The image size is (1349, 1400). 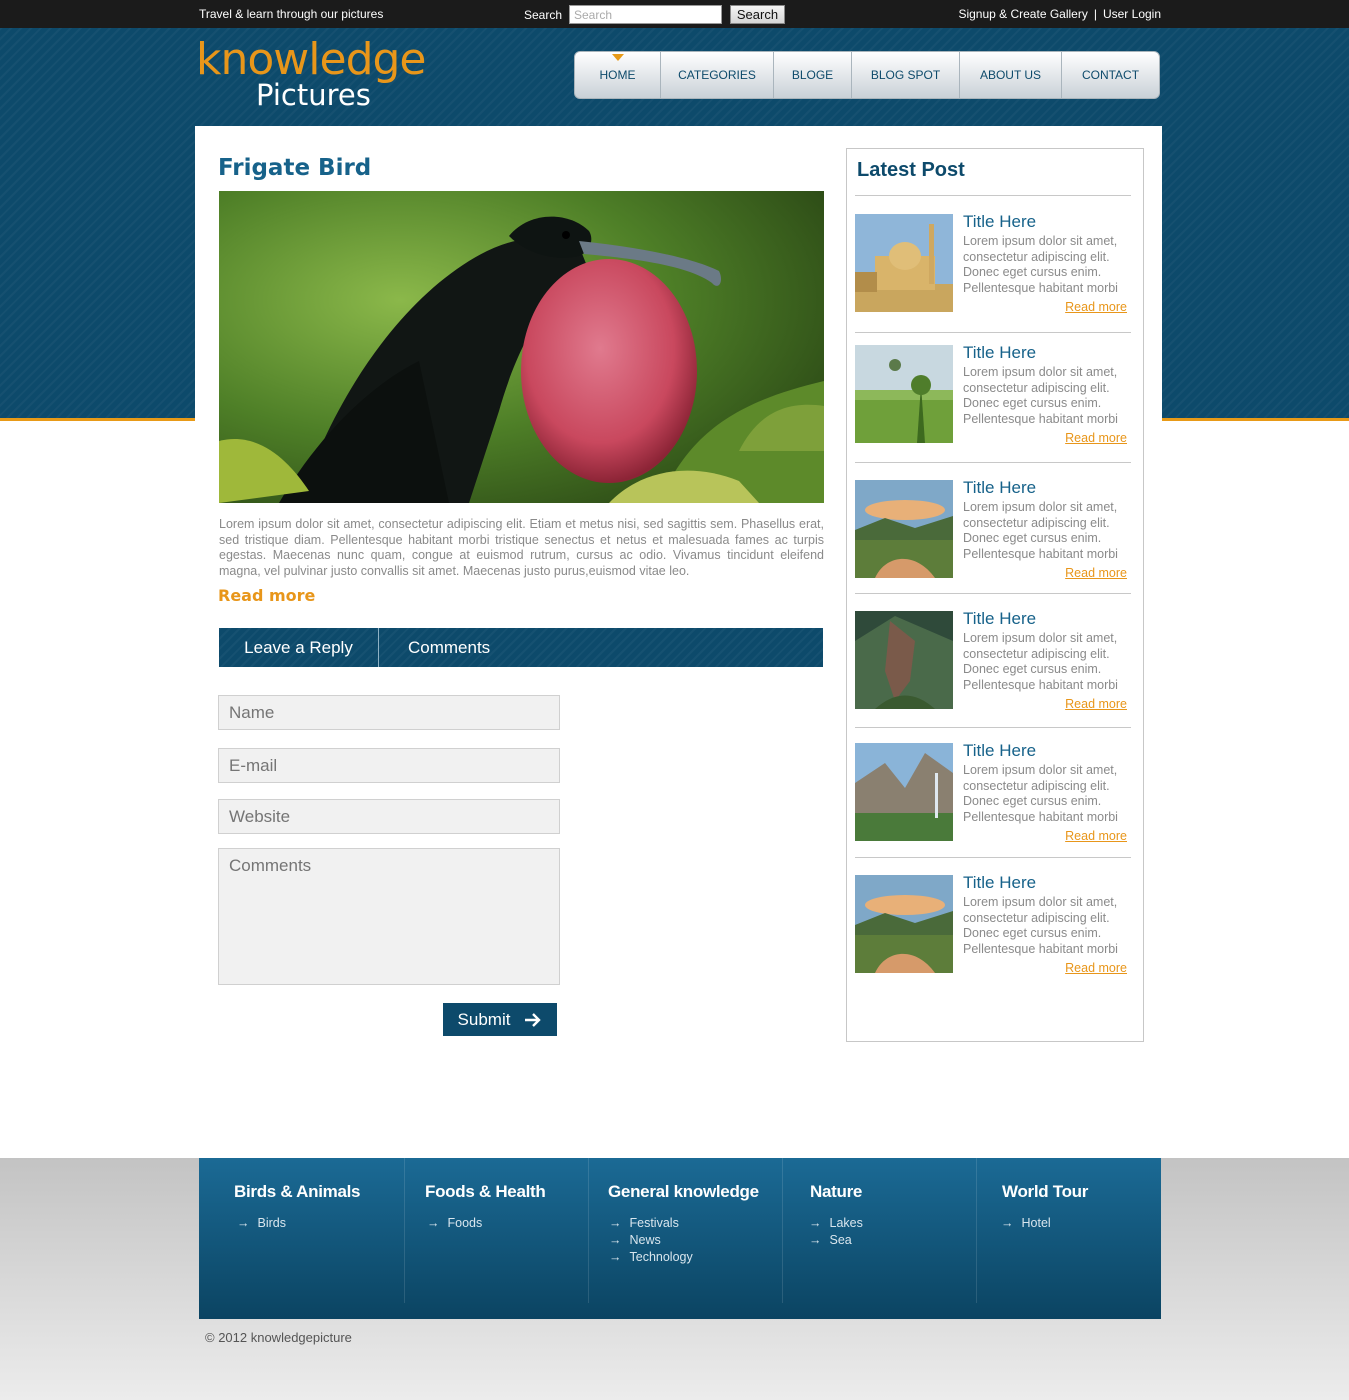 I want to click on search-label: Search, so click(x=543, y=15).